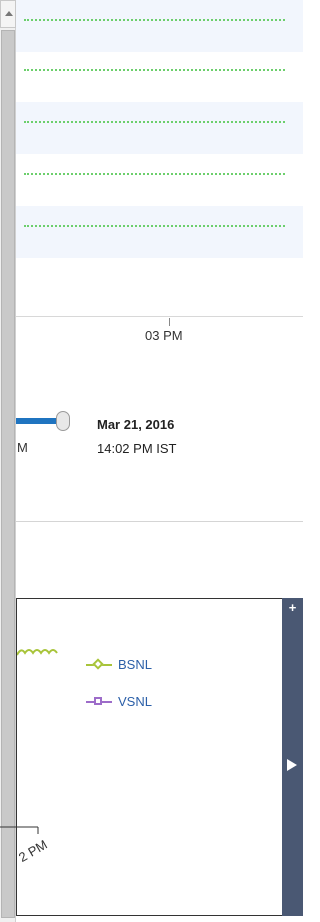 The height and width of the screenshot is (922, 320). Describe the element at coordinates (99, 702) in the screenshot. I see `square-icon` at that location.